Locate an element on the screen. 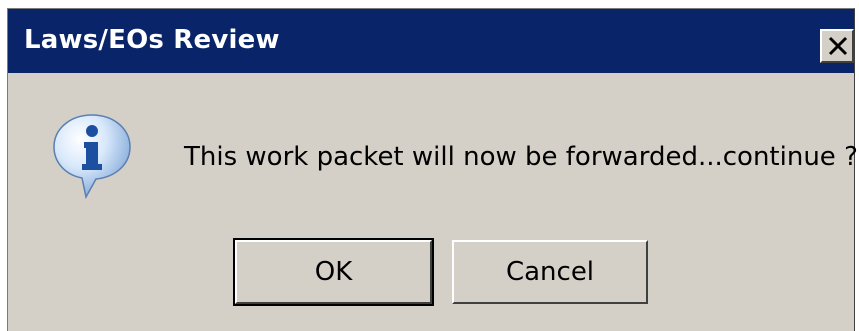 The width and height of the screenshot is (859, 331). info-icon is located at coordinates (92, 157).